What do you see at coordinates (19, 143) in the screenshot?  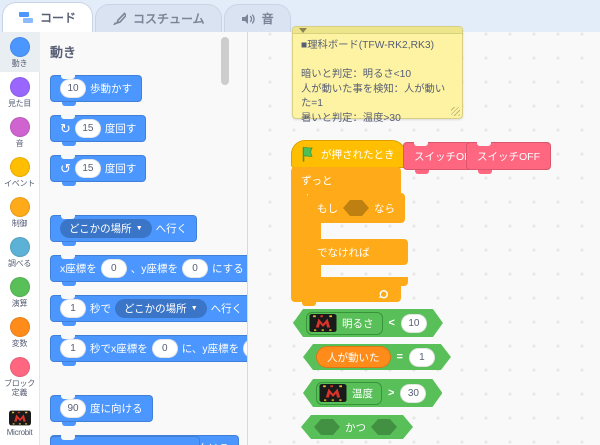 I see `category-label: 音` at bounding box center [19, 143].